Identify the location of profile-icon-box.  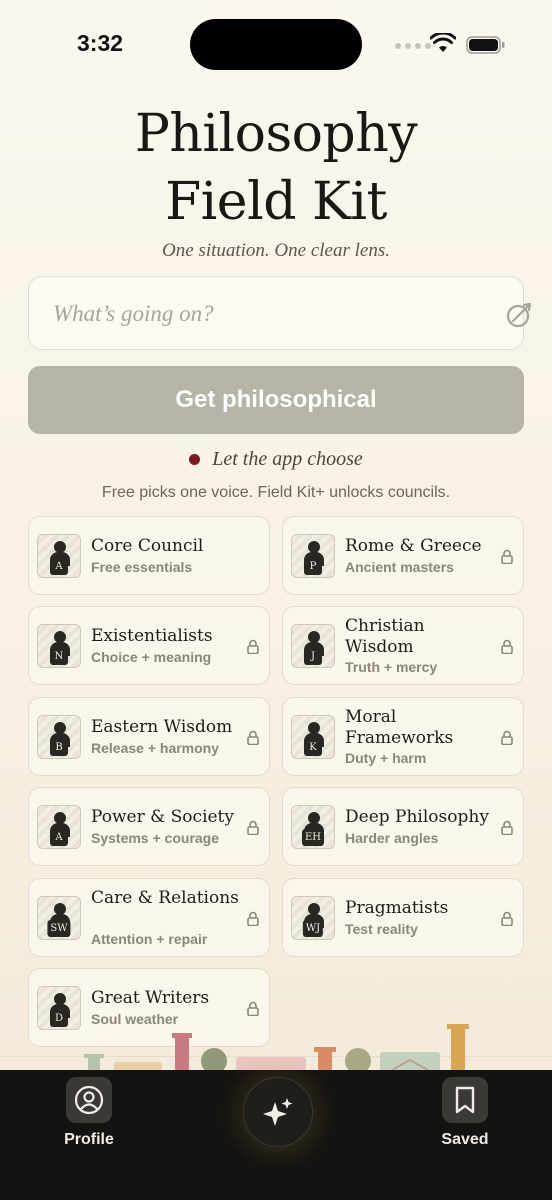
(89, 1100).